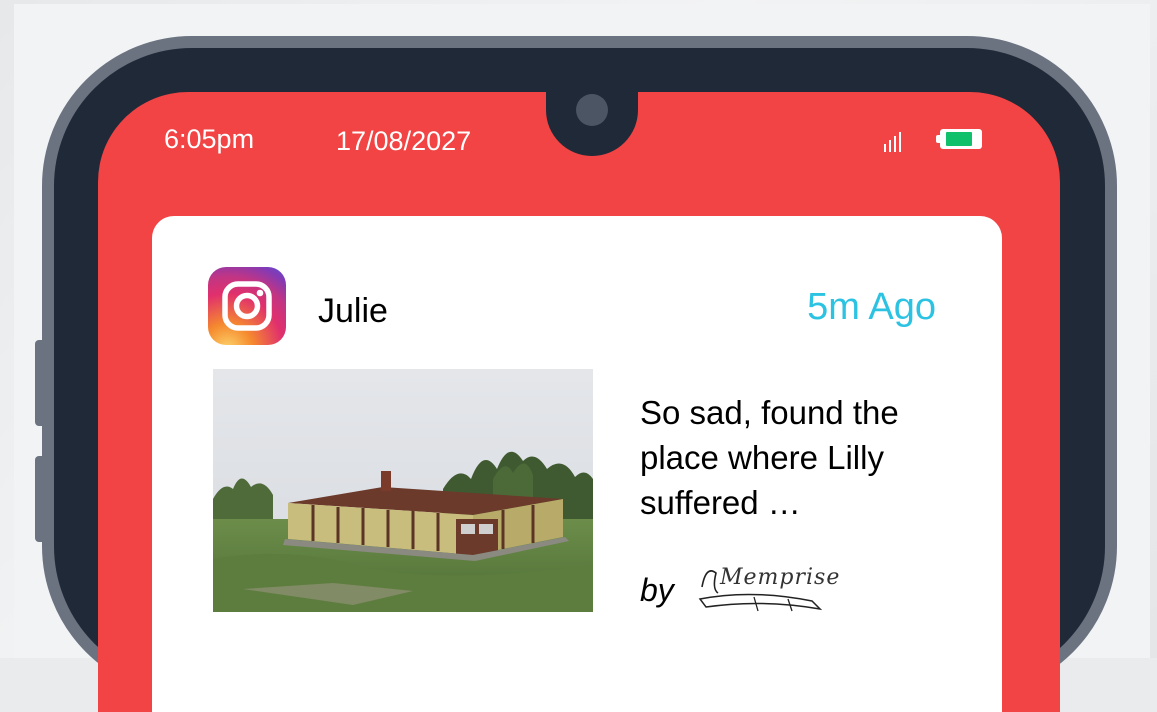 The image size is (1157, 712). I want to click on battery-nub, so click(938, 139).